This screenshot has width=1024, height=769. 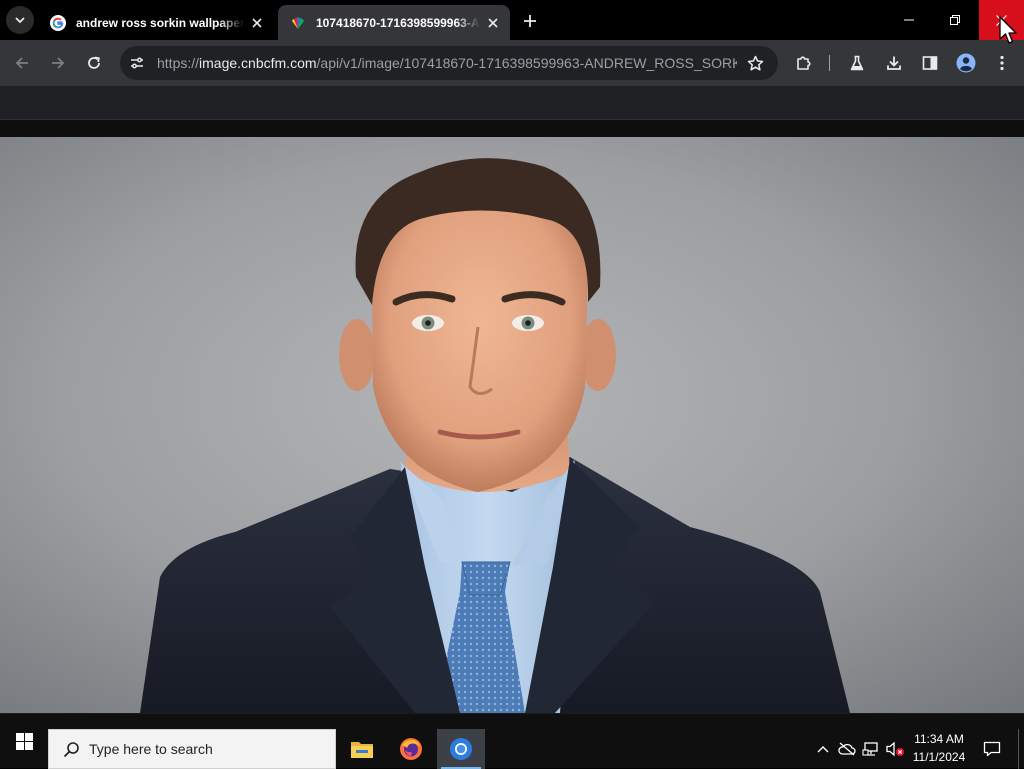 I want to click on file-explorer-app, so click(x=362, y=749).